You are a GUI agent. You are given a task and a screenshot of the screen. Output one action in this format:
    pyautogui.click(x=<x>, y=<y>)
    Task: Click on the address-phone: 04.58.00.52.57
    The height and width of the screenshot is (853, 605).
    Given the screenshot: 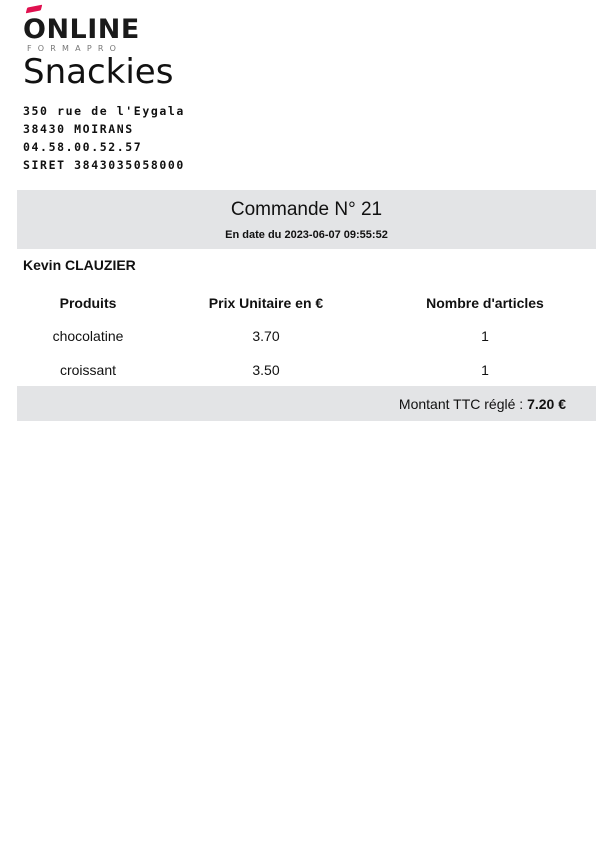 What is the action you would take?
    pyautogui.click(x=83, y=147)
    